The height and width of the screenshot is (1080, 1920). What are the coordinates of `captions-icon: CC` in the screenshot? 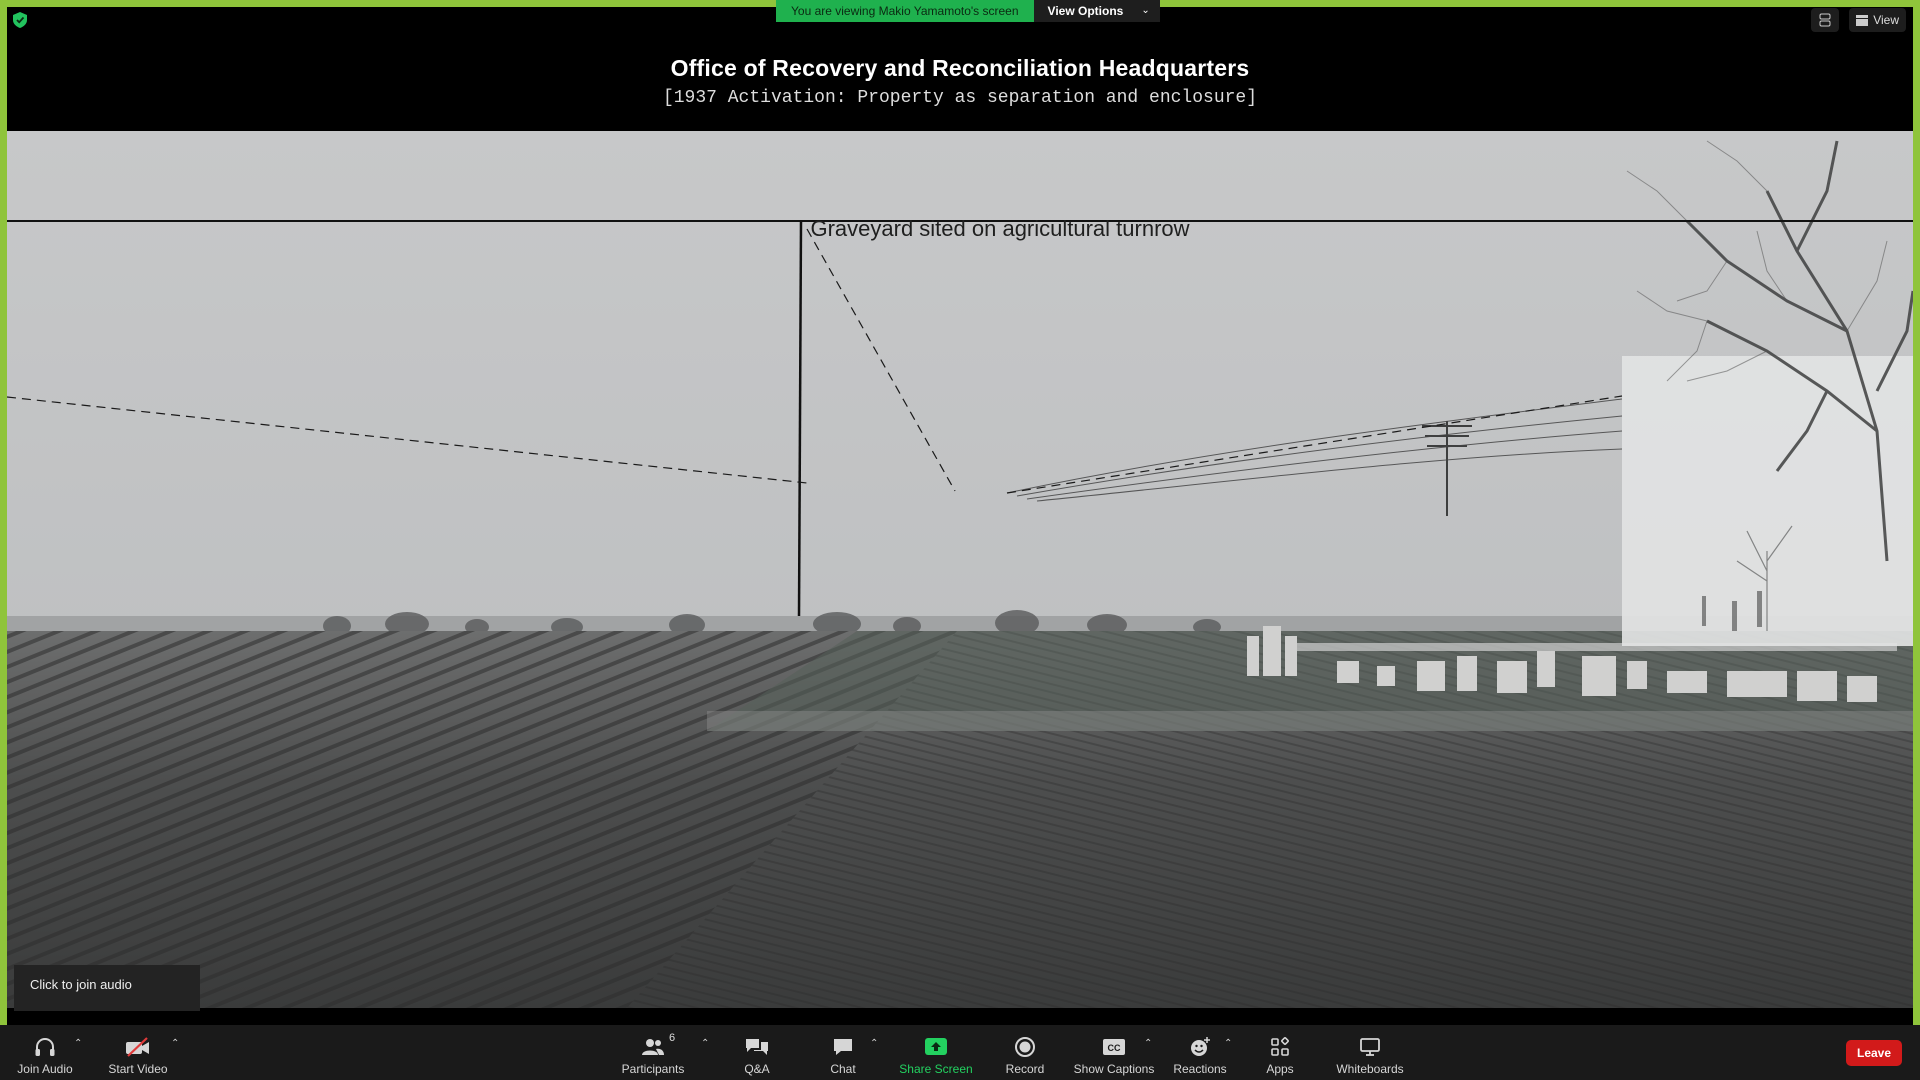 It's located at (1114, 1047).